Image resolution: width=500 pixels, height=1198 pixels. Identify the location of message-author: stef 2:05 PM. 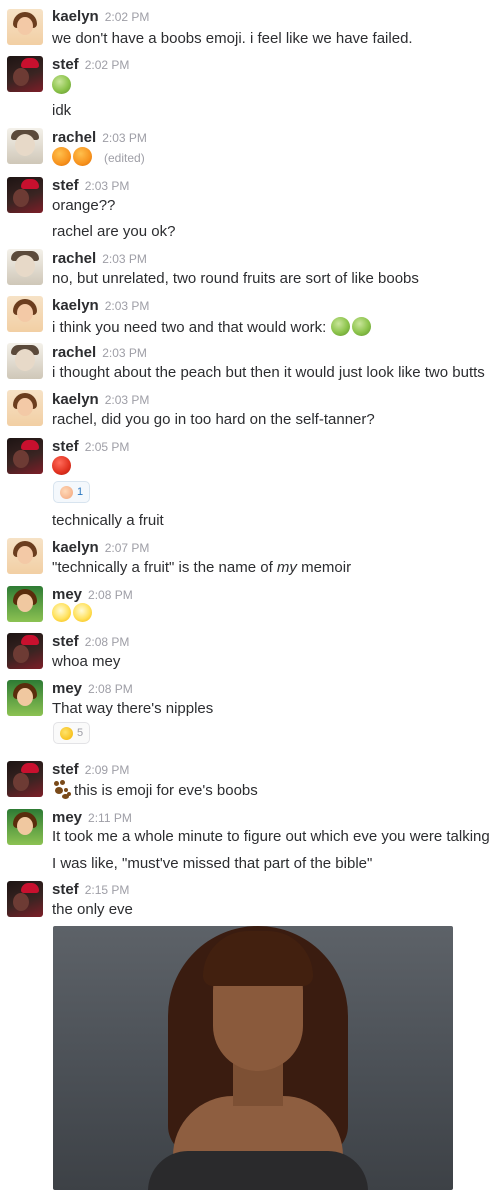
(90, 446).